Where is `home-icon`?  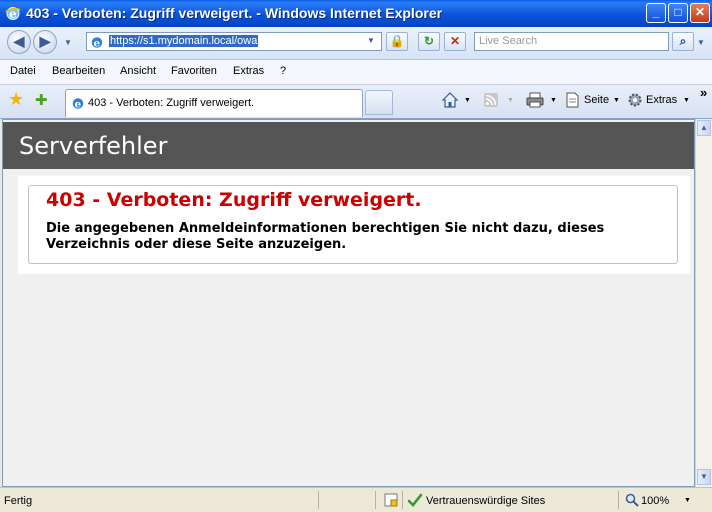
home-icon is located at coordinates (450, 100).